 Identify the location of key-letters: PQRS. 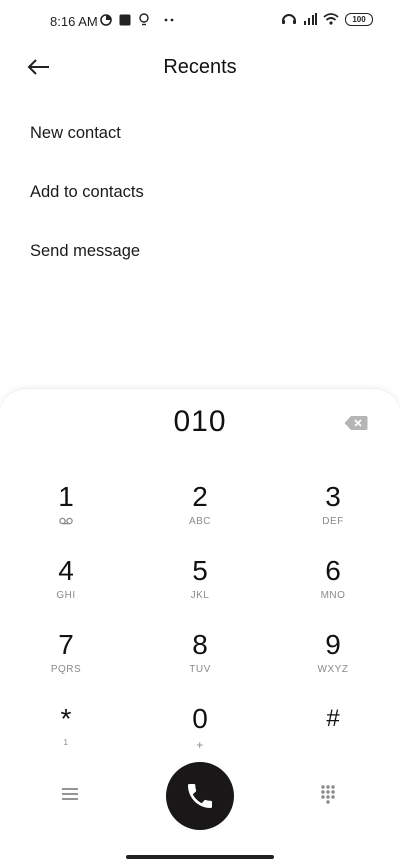
(66, 669).